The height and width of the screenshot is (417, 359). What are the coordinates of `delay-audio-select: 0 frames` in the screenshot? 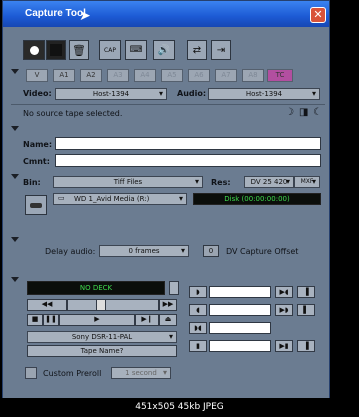 It's located at (144, 251).